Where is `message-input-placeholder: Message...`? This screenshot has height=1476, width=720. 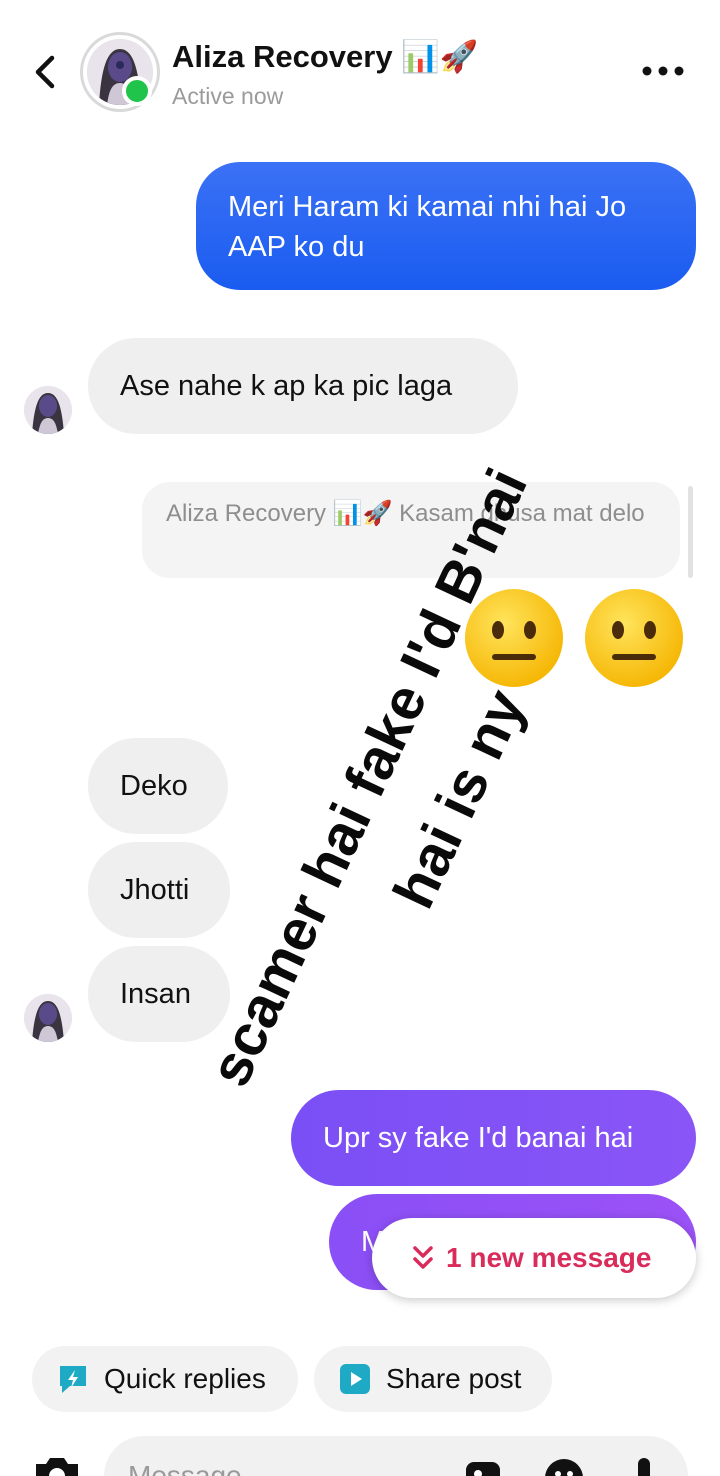 message-input-placeholder: Message... is located at coordinates (196, 1468).